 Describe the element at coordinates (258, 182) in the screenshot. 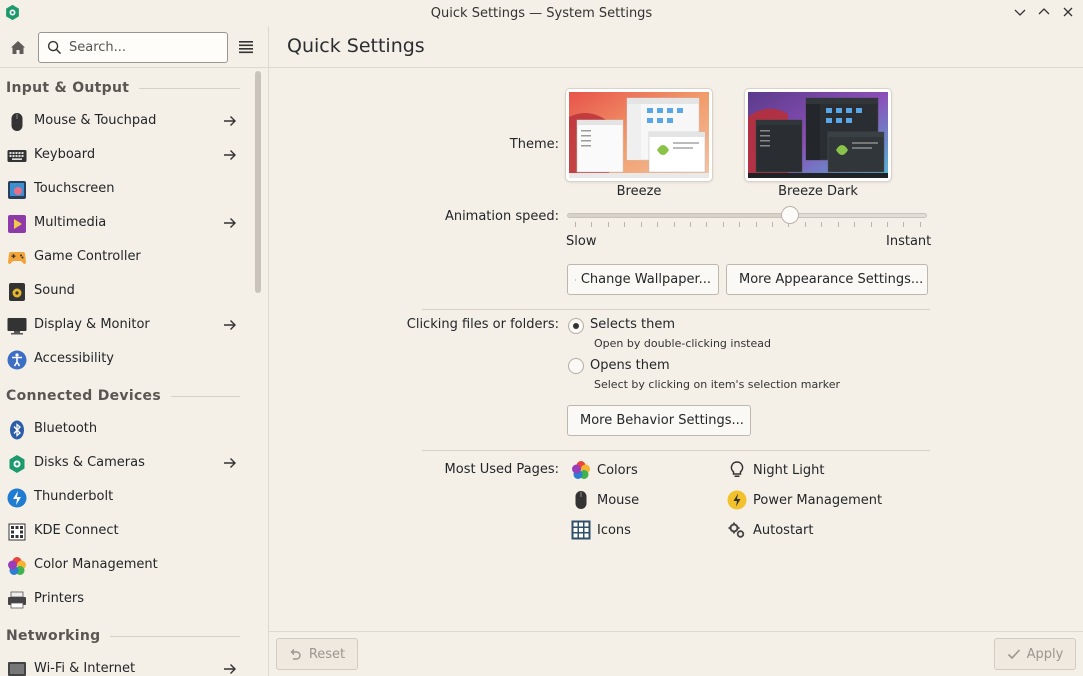

I see `sidebar-scrollbar-thumb` at that location.